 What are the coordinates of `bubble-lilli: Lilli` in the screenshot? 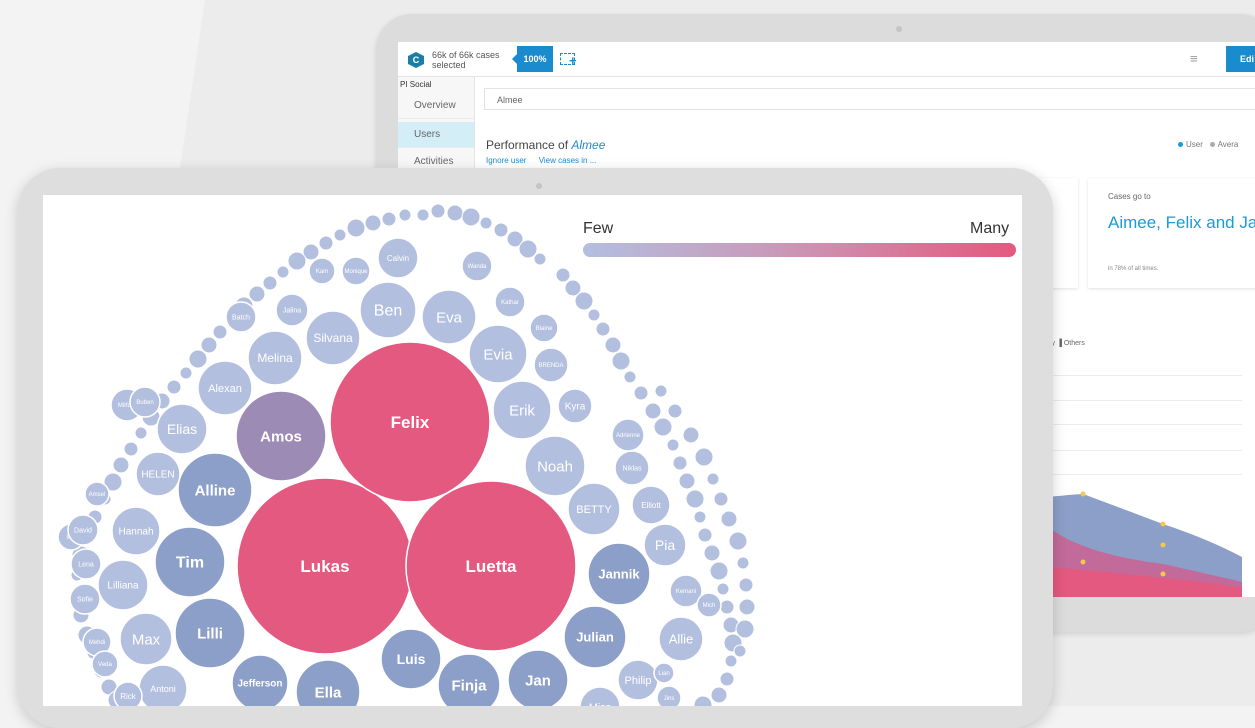 It's located at (210, 633).